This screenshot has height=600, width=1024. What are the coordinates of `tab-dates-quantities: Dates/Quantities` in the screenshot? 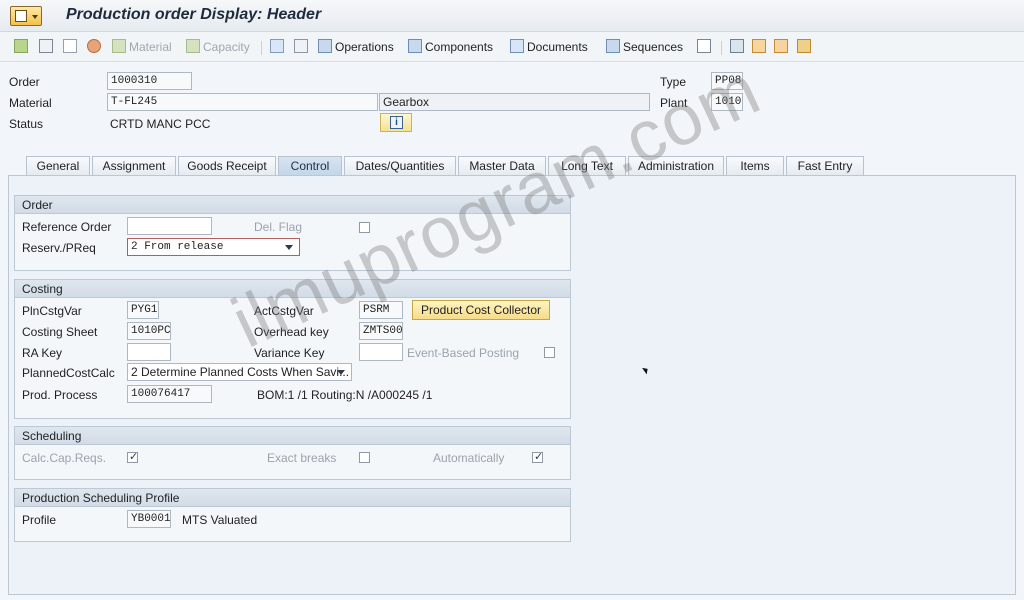 It's located at (400, 166).